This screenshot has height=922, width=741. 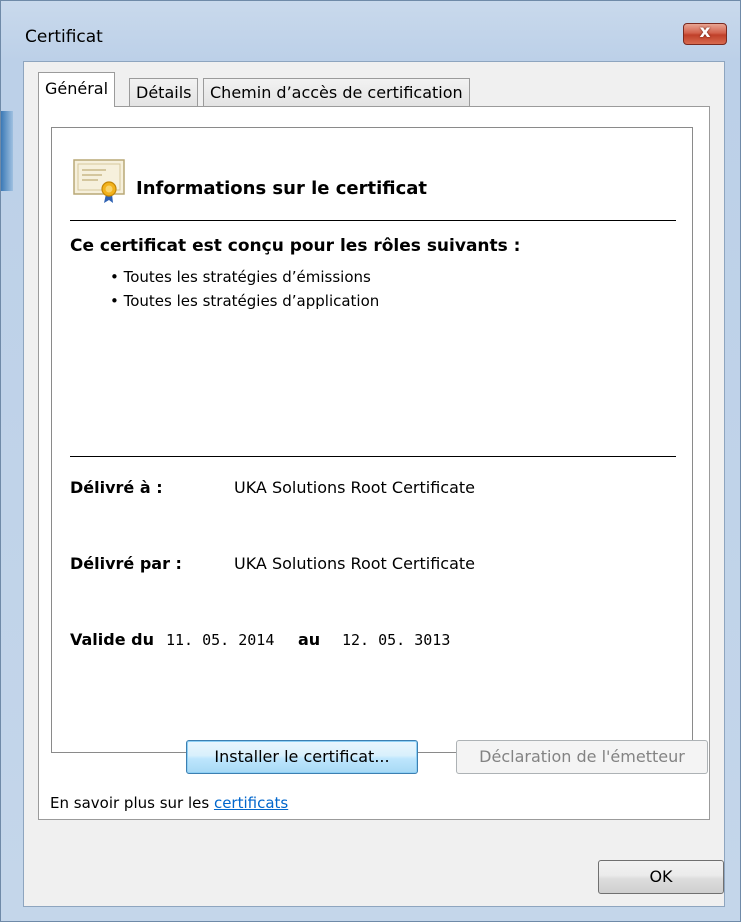 What do you see at coordinates (354, 487) in the screenshot?
I see `issued-to-value: UKA Solutions Root Certificate` at bounding box center [354, 487].